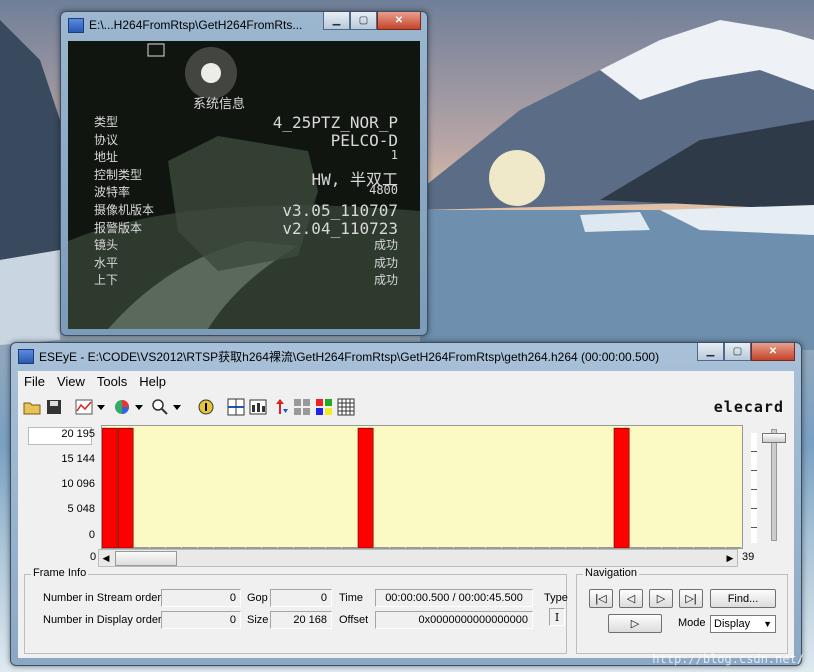  Describe the element at coordinates (152, 381) in the screenshot. I see `menu-help: Help` at that location.